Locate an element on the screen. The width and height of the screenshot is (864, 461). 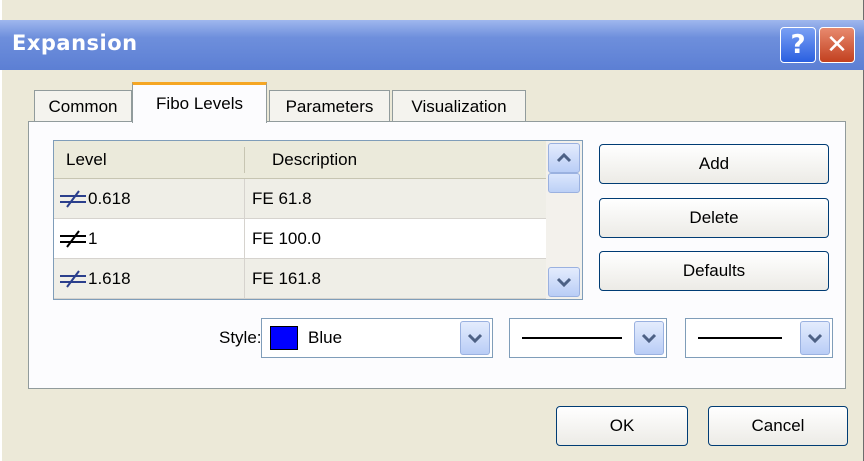
color-dropdown-button is located at coordinates (475, 338).